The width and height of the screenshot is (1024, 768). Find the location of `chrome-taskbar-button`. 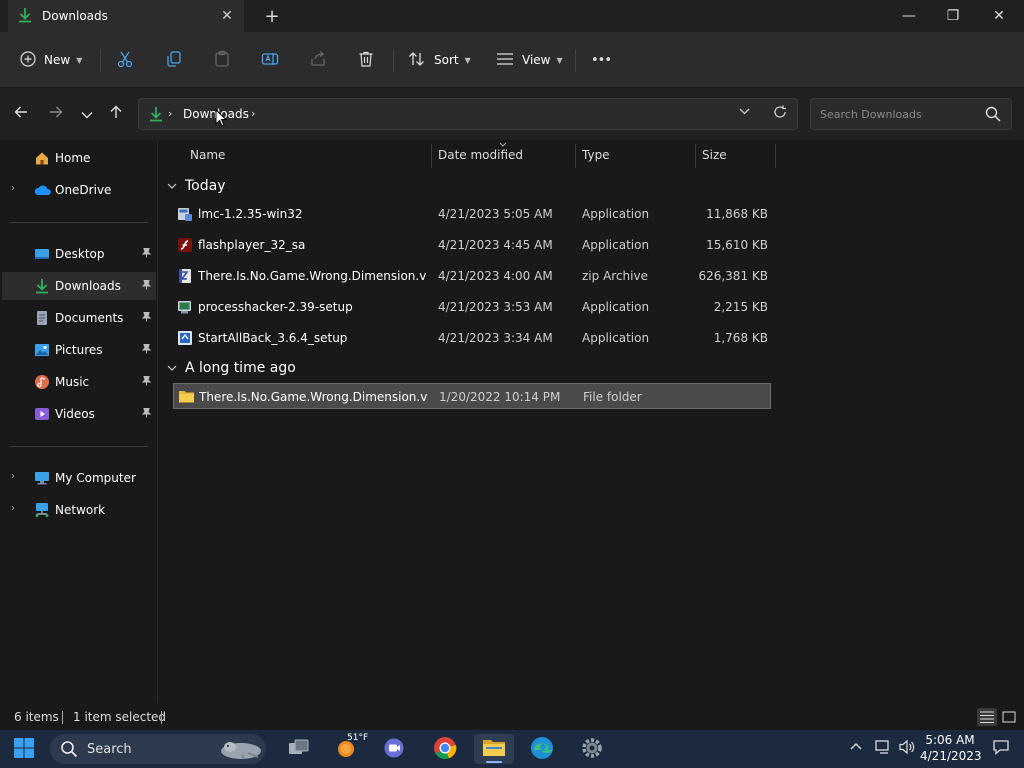

chrome-taskbar-button is located at coordinates (445, 749).